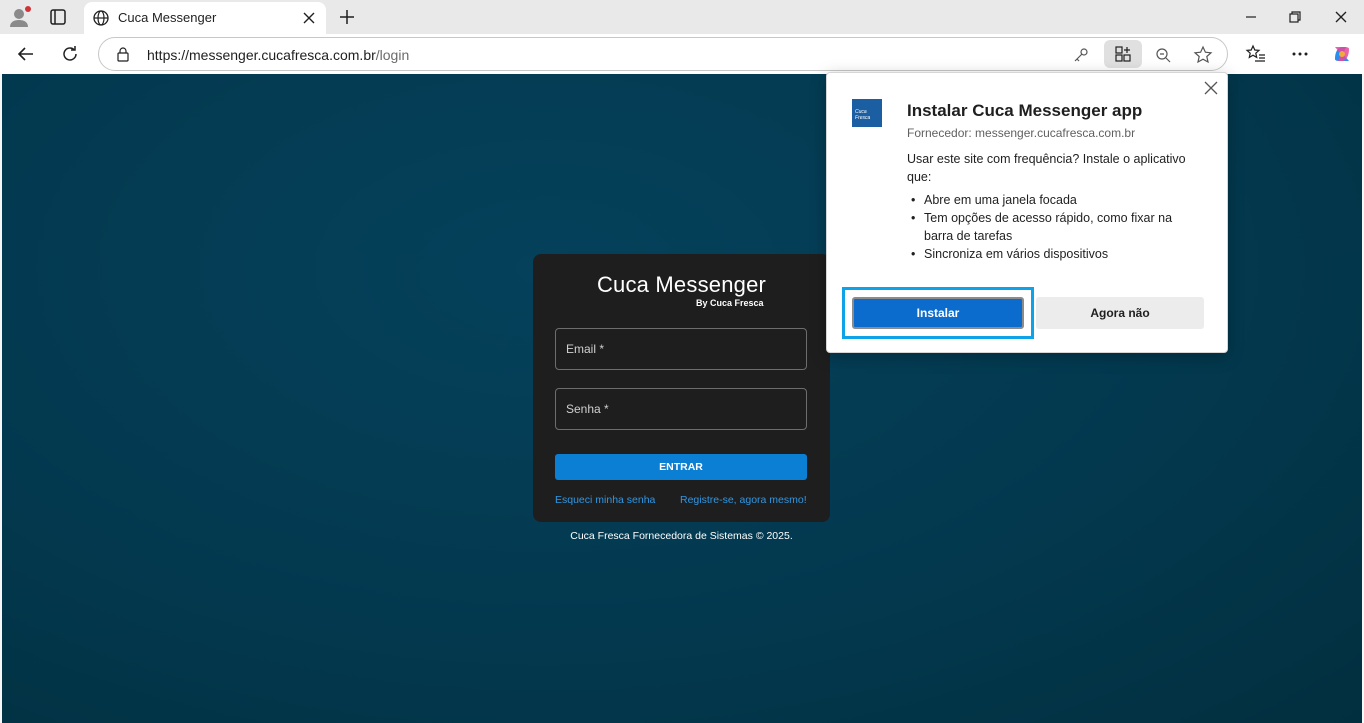  What do you see at coordinates (743, 500) in the screenshot?
I see `register-link: Registre-se, agora mesmo!` at bounding box center [743, 500].